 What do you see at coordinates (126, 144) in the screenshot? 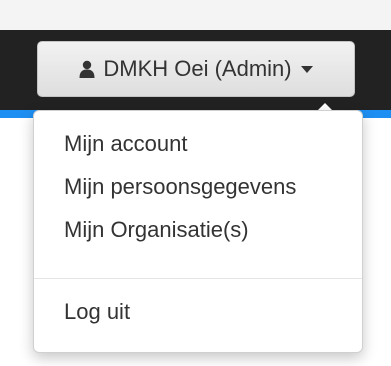
I see `menu-item-my-account: Mijn account` at bounding box center [126, 144].